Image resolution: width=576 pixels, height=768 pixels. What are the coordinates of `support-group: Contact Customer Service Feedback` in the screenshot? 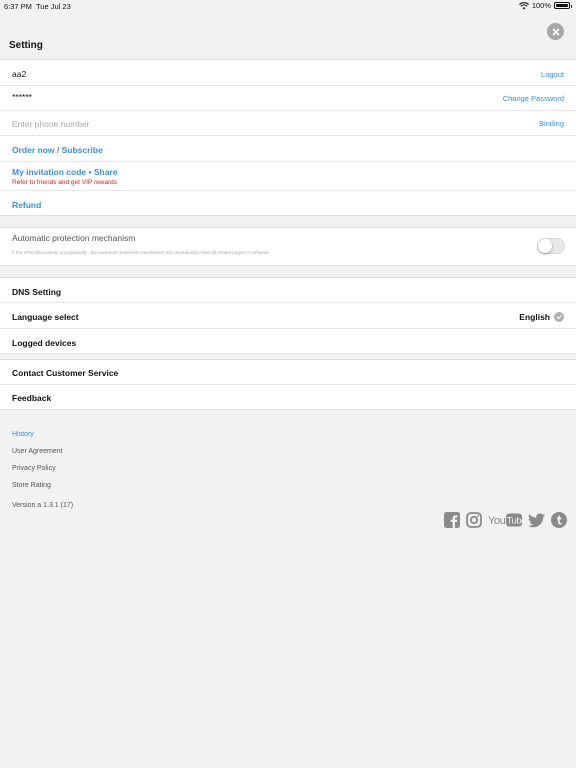 It's located at (288, 384).